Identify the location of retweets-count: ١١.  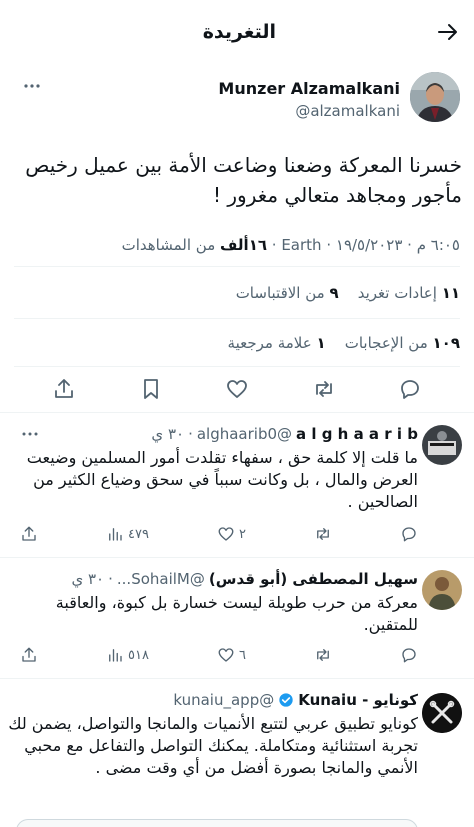
(450, 293).